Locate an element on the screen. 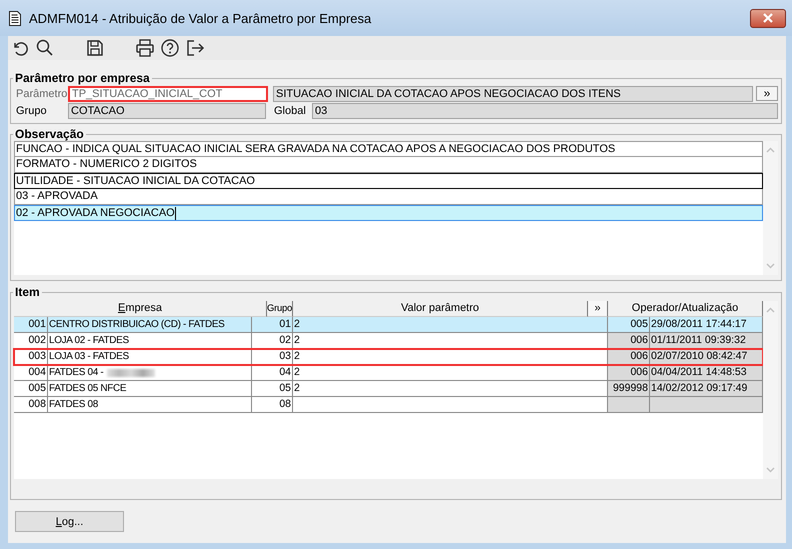 This screenshot has height=549, width=792. search-icon is located at coordinates (45, 48).